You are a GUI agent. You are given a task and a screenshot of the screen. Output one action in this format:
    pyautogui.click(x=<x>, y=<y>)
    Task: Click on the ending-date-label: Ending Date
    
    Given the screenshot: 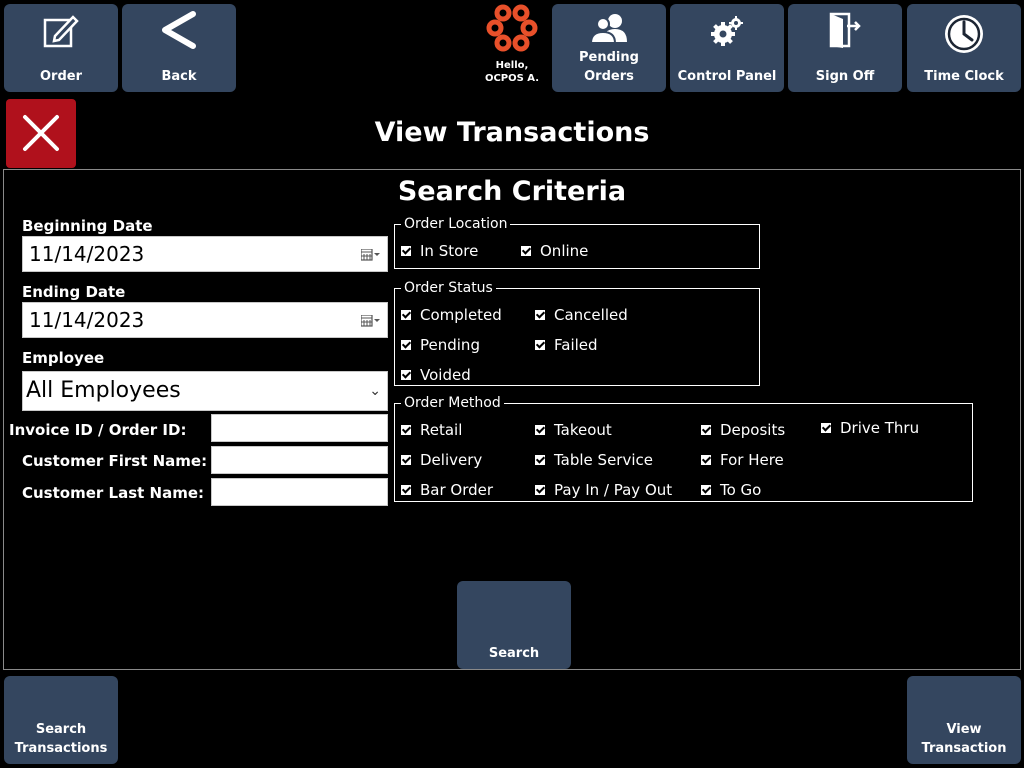 What is the action you would take?
    pyautogui.click(x=74, y=292)
    